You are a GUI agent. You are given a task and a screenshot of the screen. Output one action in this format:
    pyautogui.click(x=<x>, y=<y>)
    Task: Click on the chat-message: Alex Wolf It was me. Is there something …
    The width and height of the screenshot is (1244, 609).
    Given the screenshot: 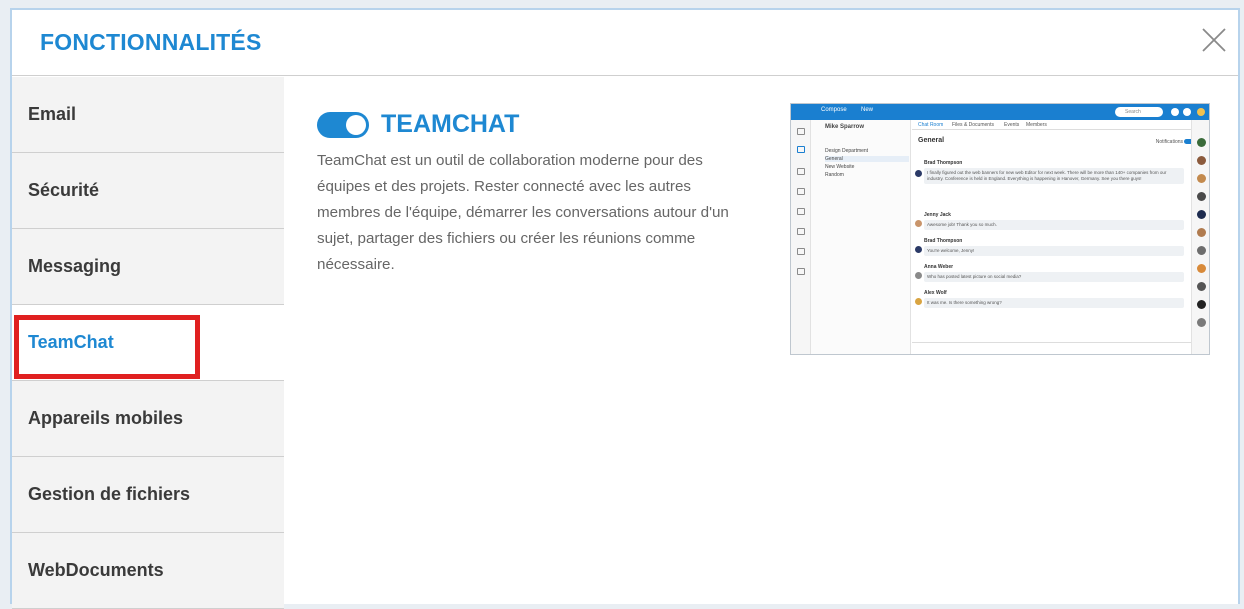 What is the action you would take?
    pyautogui.click(x=1054, y=299)
    